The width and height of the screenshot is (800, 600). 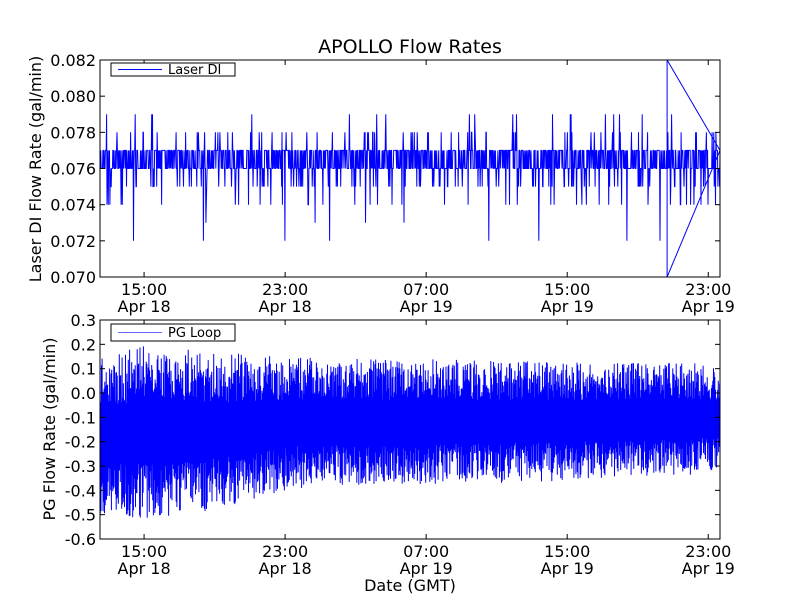 I want to click on laser-di-legend: Laser DI, so click(x=173, y=70).